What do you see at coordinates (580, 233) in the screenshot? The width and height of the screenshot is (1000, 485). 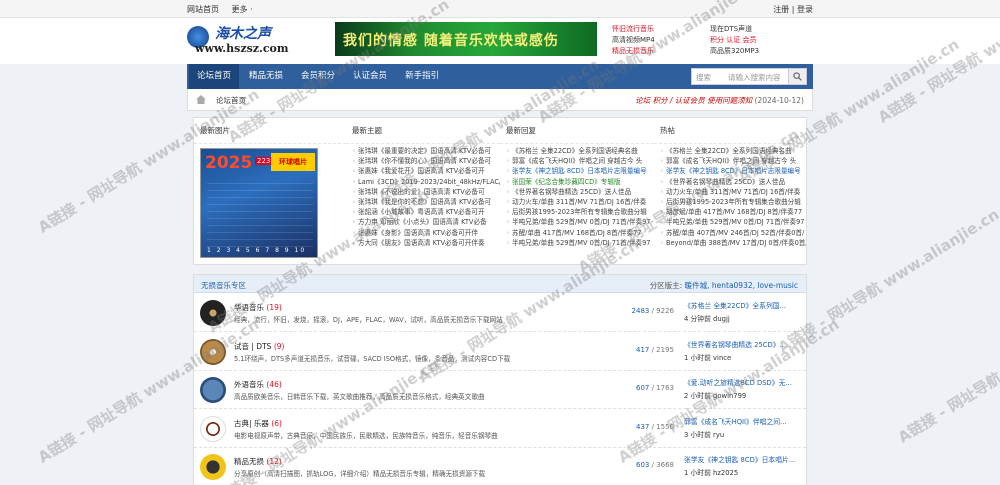 I see `list-item: 苏醒/单曲 417首/MV 168首/DJ 8首/伴奏77` at bounding box center [580, 233].